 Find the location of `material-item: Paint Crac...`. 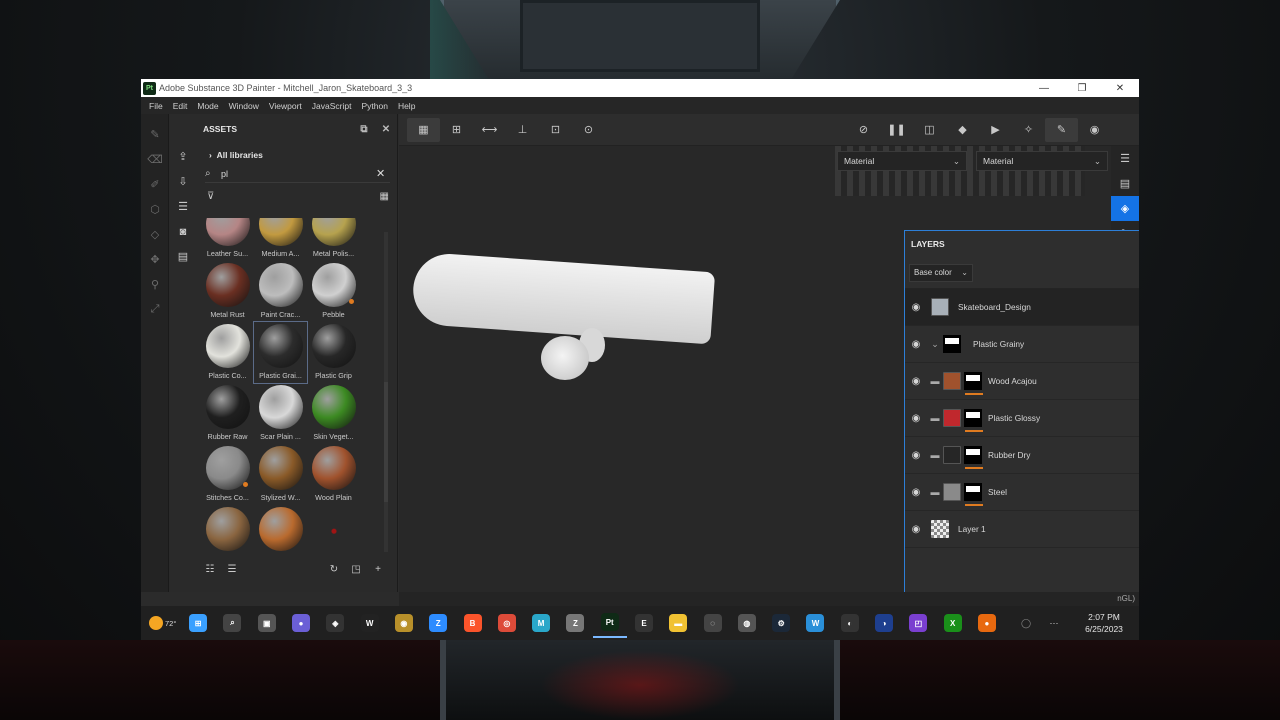

material-item: Paint Crac... is located at coordinates (280, 291).